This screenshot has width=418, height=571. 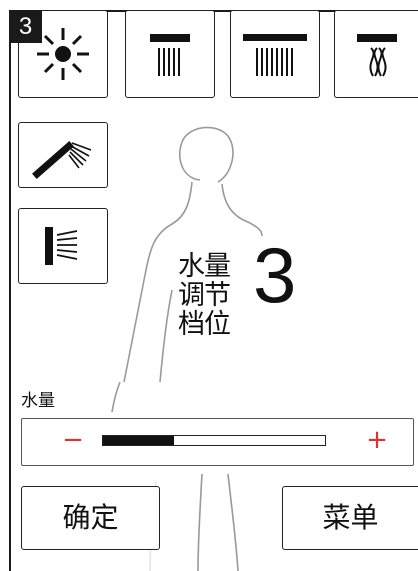 I want to click on volume-level-number: 3, so click(x=275, y=275).